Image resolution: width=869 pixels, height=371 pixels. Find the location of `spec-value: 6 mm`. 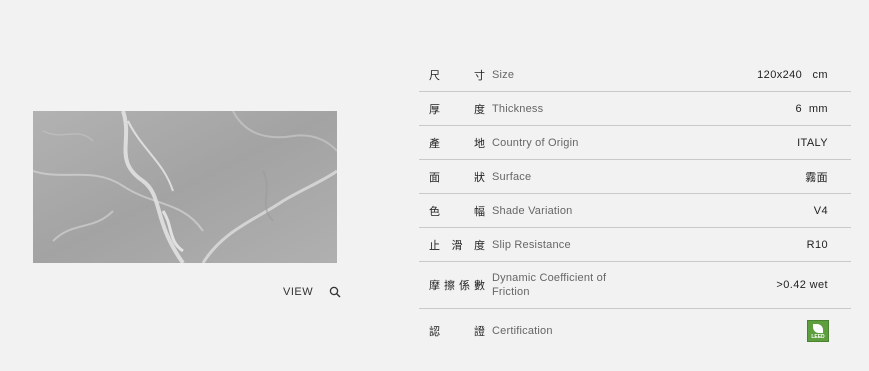

spec-value: 6 mm is located at coordinates (811, 108).